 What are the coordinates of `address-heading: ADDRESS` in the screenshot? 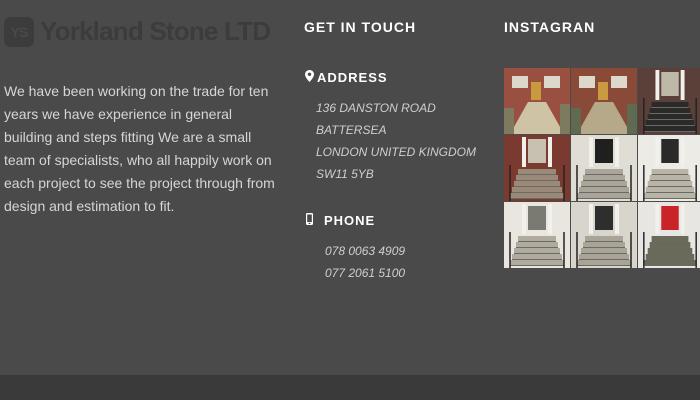 It's located at (346, 77).